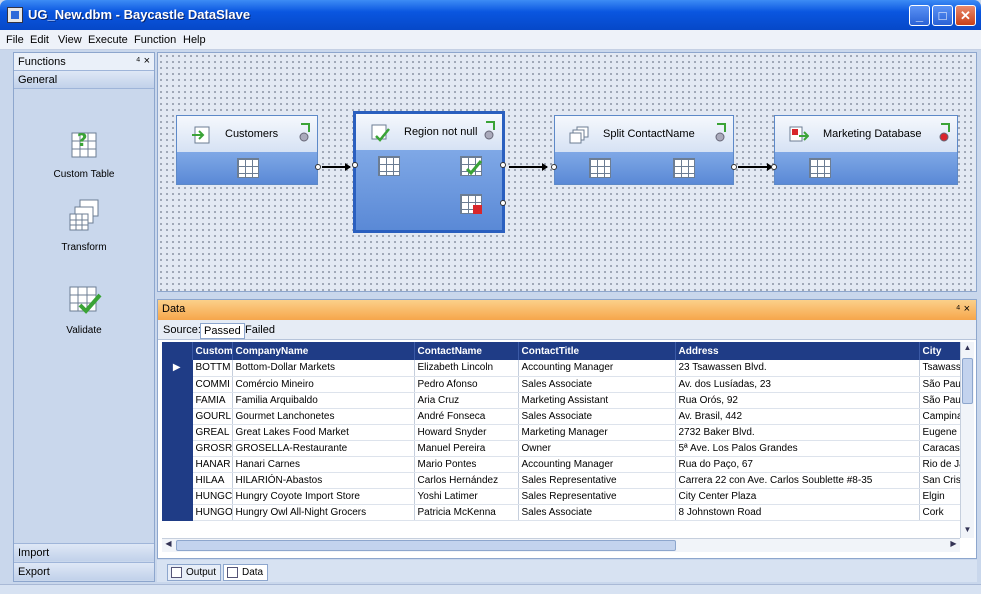  I want to click on table-cell: Yoshi Latimer, so click(466, 496).